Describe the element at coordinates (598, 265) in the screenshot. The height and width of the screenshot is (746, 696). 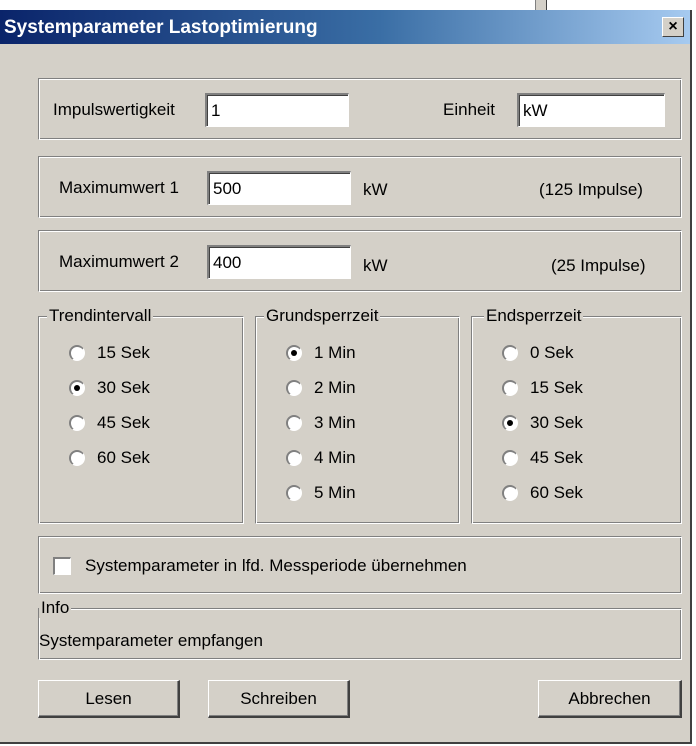
I see `max2-impulses: (25 Impulse)` at that location.